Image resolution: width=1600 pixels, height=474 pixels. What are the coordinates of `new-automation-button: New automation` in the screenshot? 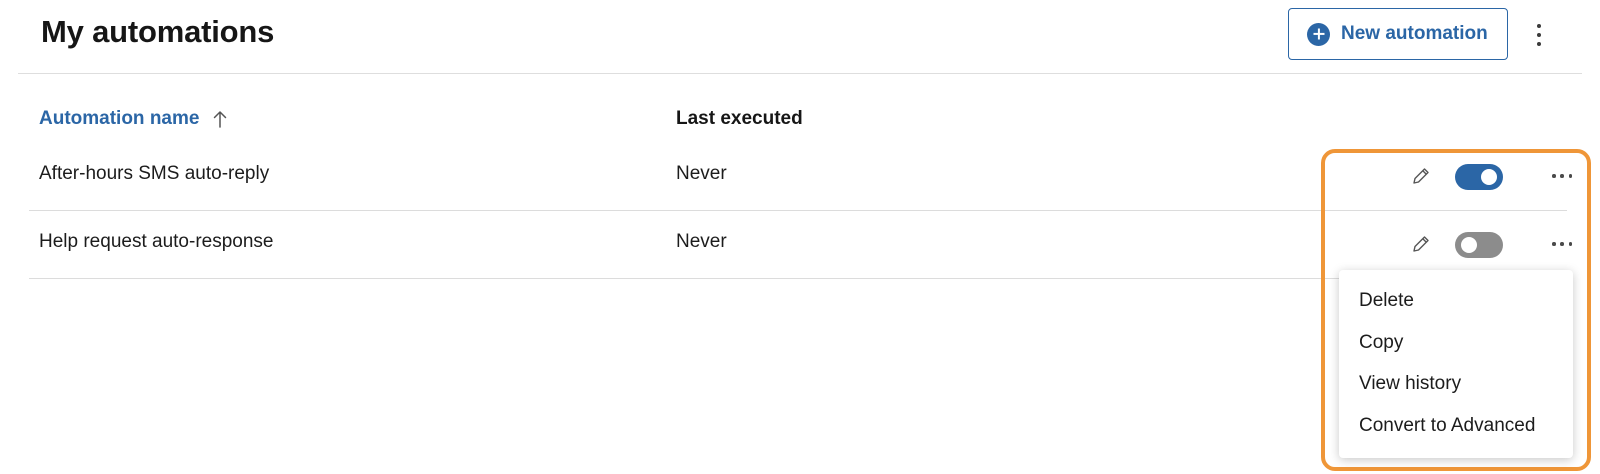 It's located at (1398, 34).